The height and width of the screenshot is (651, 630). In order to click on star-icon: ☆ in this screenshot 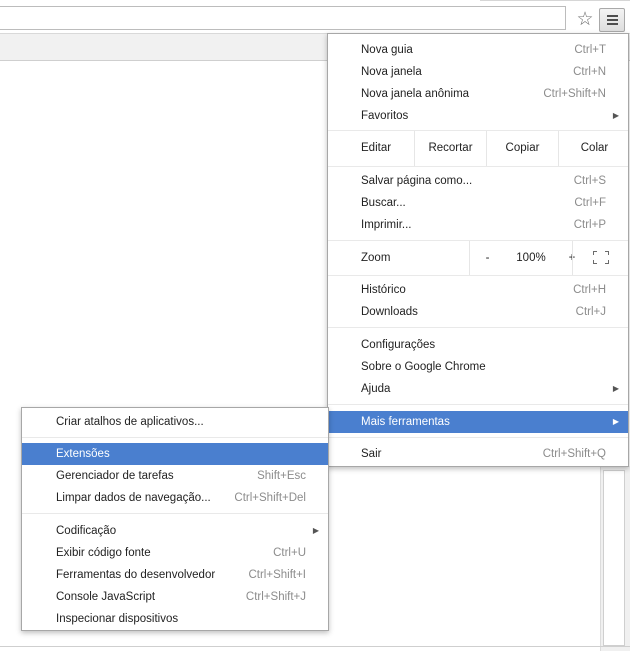, I will do `click(585, 19)`.